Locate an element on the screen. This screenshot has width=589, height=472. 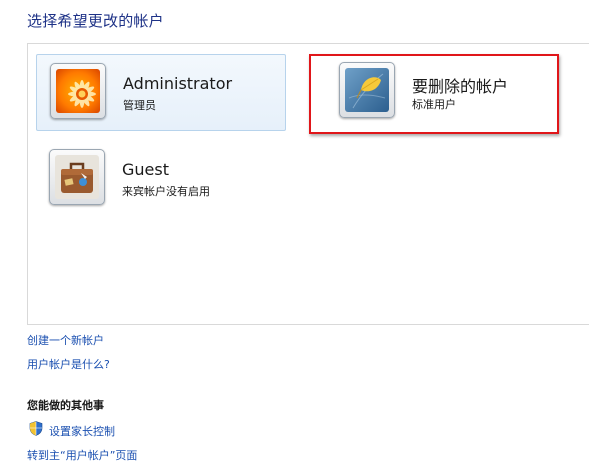
suitcase-avatar-icon is located at coordinates (77, 177).